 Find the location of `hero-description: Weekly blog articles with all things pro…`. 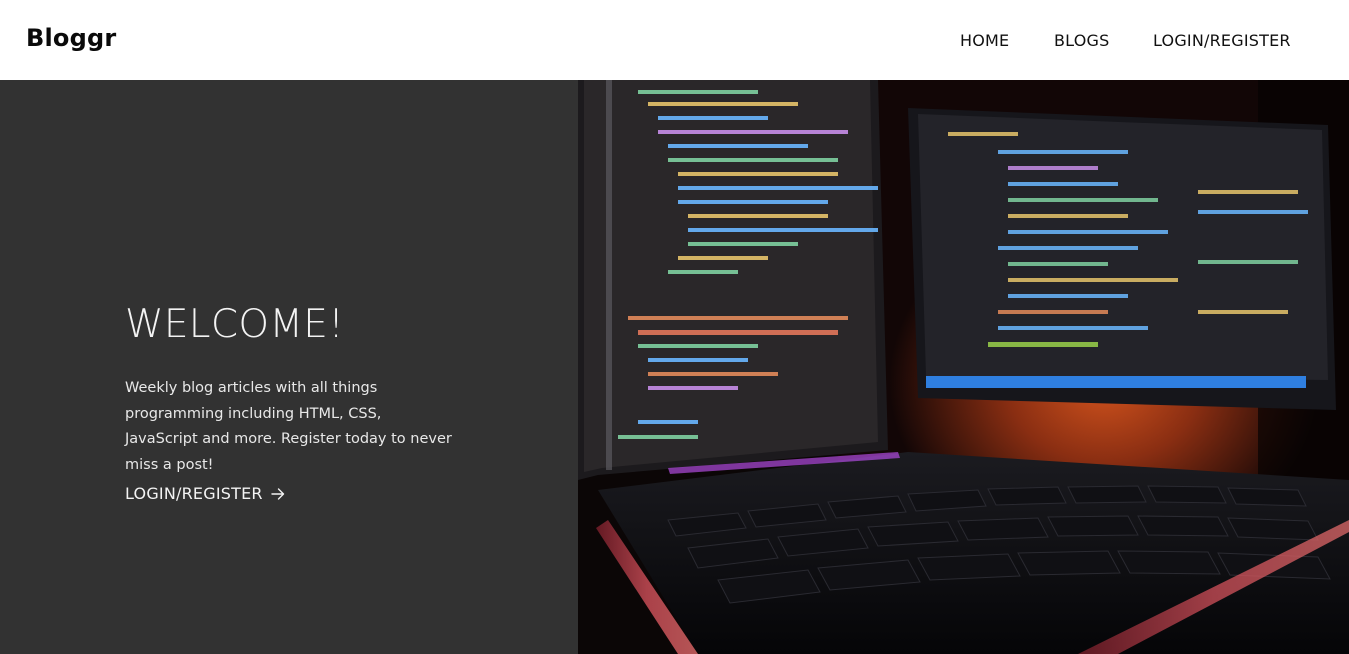

hero-description: Weekly blog articles with all things pro… is located at coordinates (288, 426).